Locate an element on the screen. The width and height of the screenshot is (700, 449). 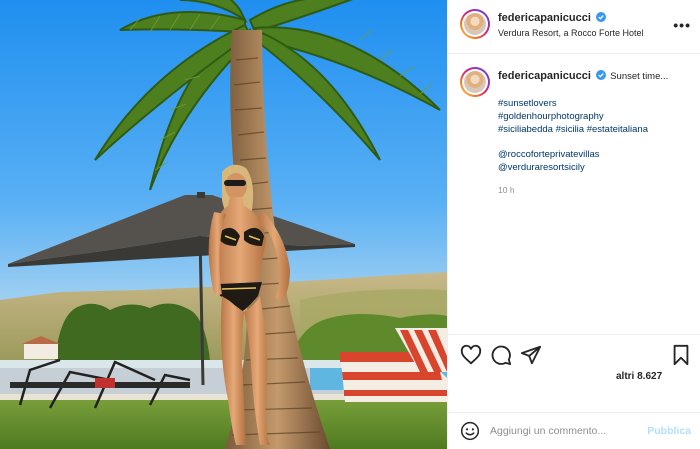
bookmark-icon is located at coordinates (681, 355).